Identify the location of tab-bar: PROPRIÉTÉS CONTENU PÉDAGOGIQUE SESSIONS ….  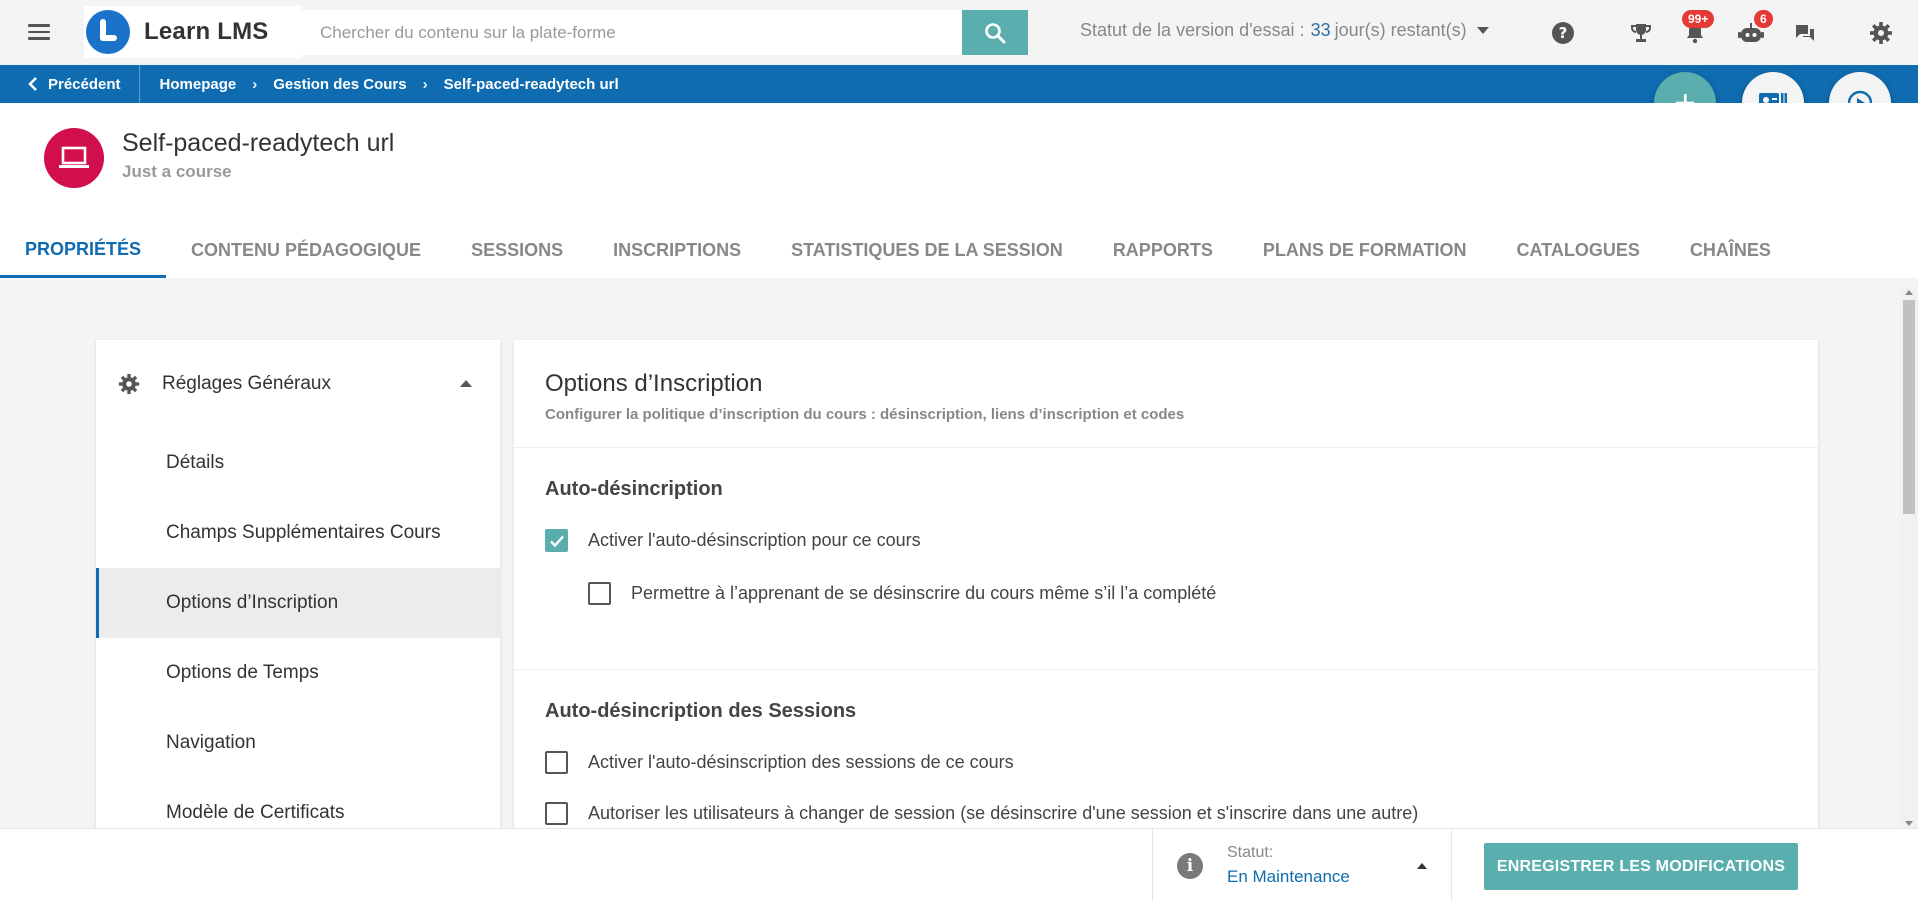
(898, 250).